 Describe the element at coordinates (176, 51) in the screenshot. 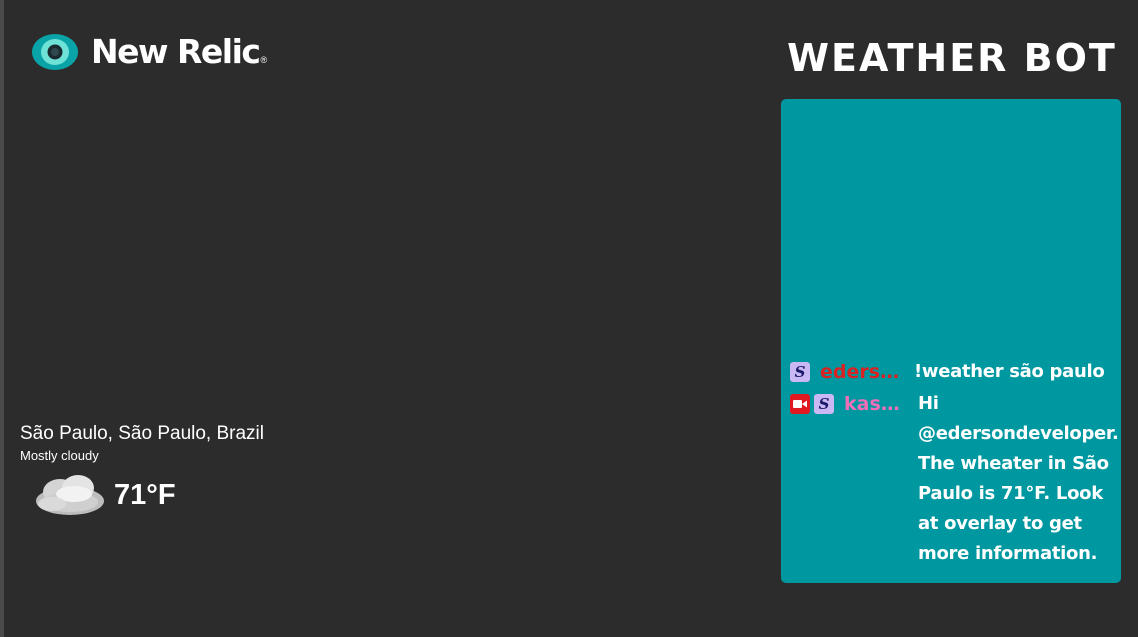

I see `brand-name: New Relic` at that location.